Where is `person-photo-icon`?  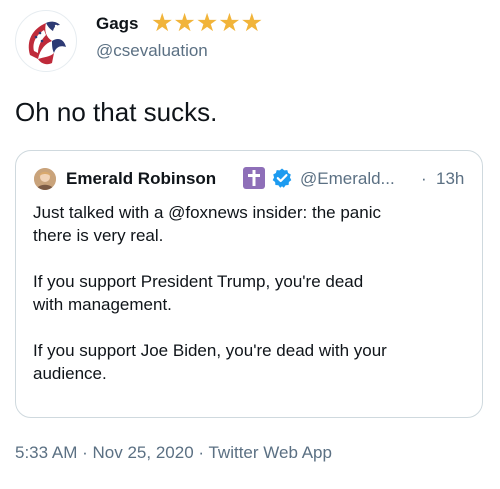
person-photo-icon is located at coordinates (45, 179).